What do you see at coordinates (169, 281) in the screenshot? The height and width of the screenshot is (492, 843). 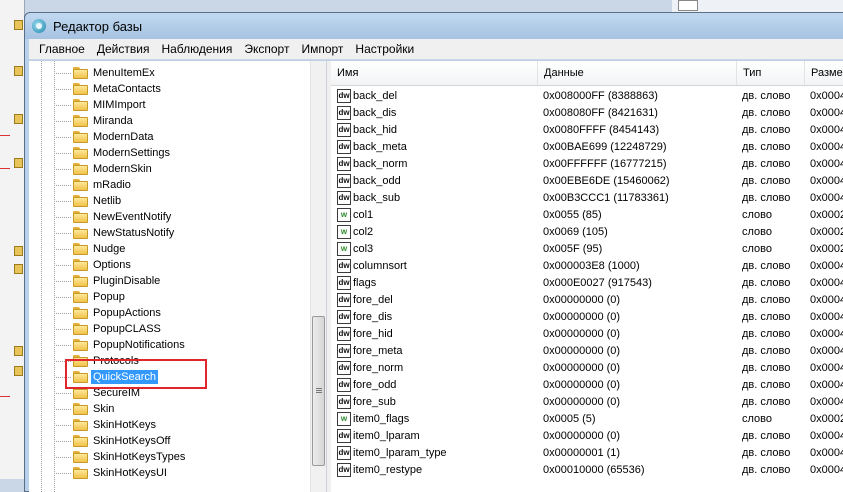 I see `tree-item: PluginDisable` at bounding box center [169, 281].